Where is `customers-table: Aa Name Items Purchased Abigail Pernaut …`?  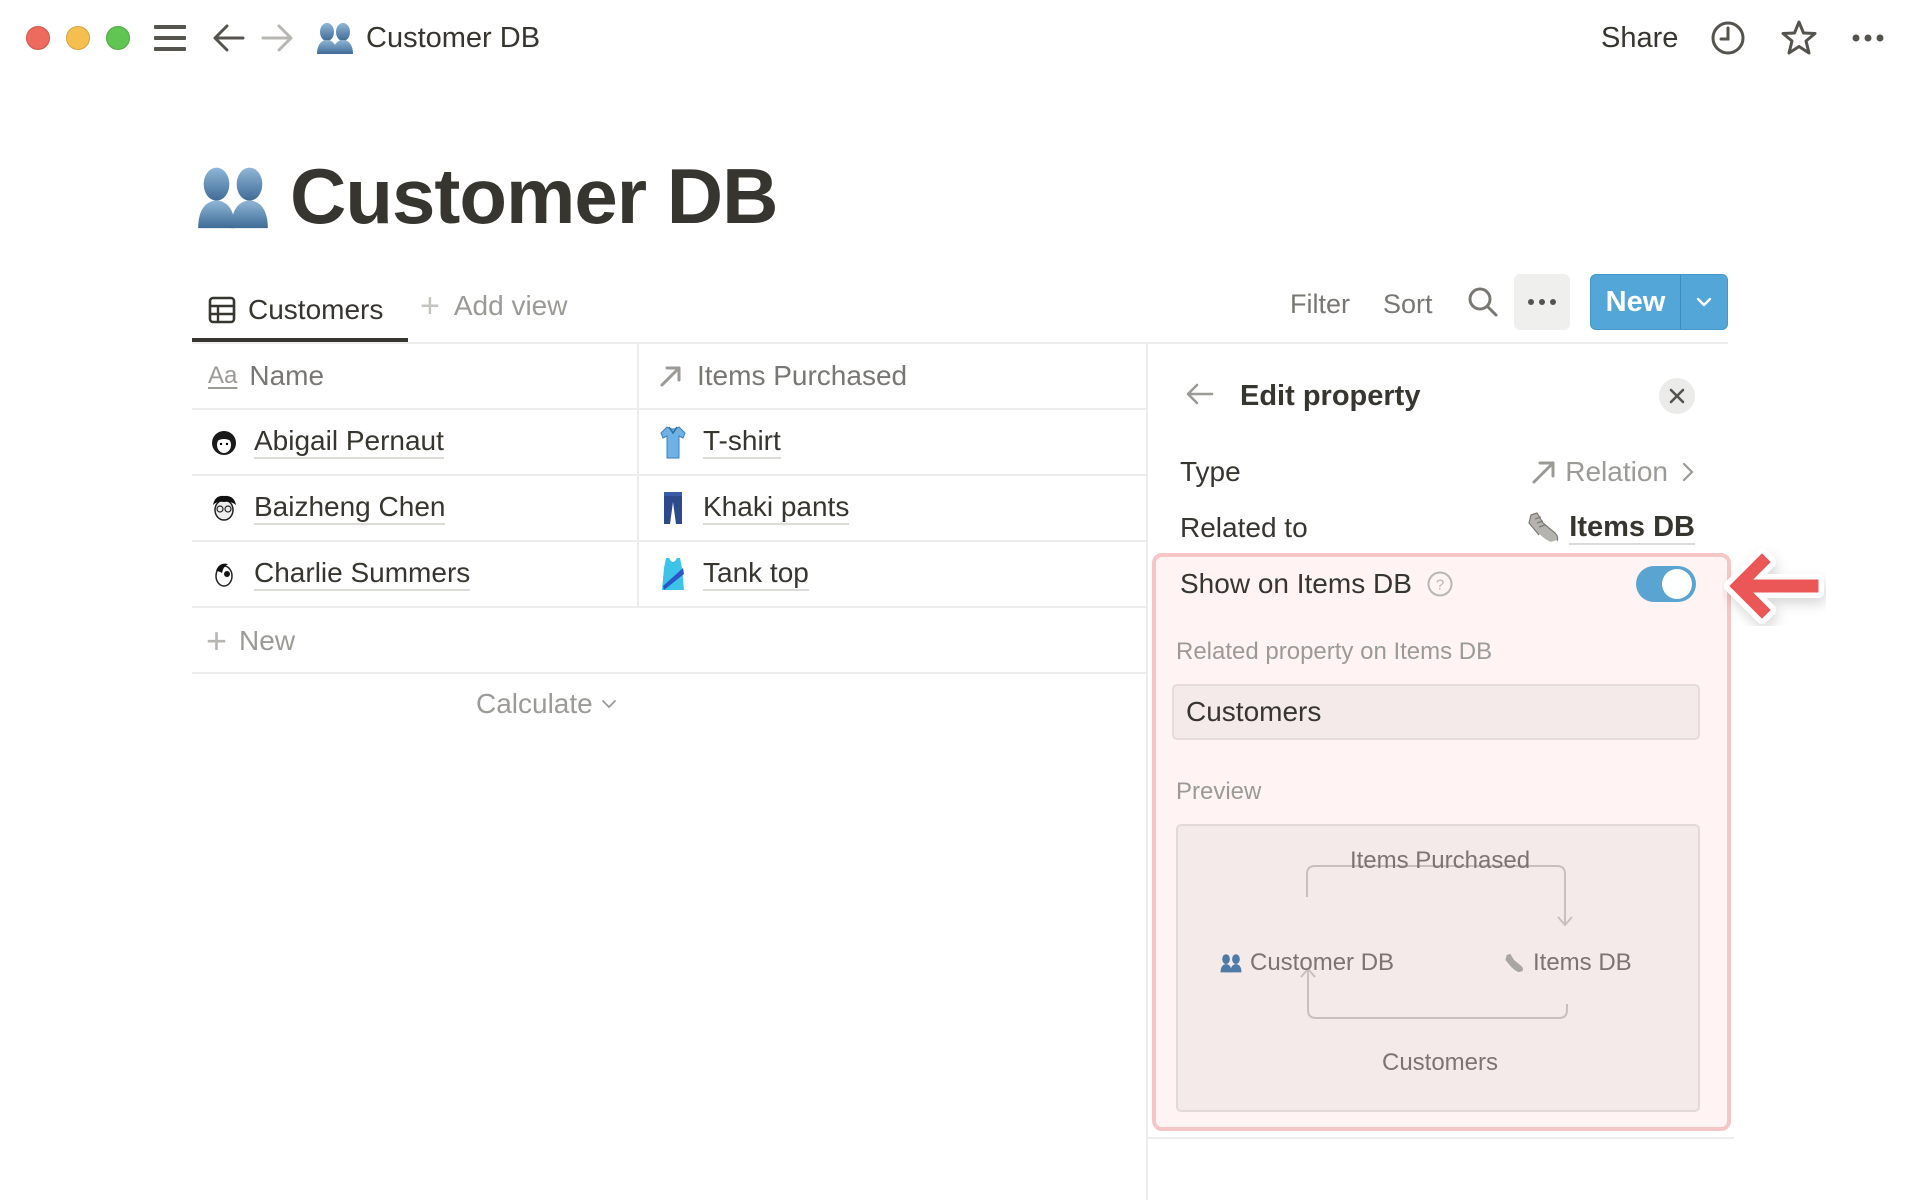 customers-table: Aa Name Items Purchased Abigail Pernaut … is located at coordinates (669, 476).